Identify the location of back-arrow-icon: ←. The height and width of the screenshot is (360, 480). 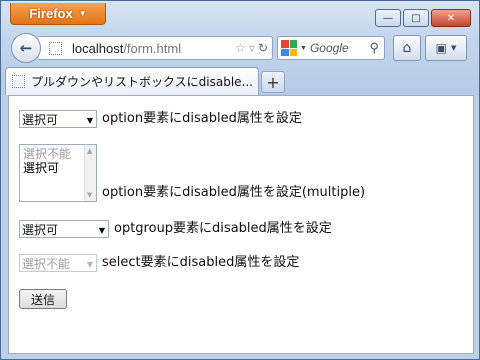
(26, 48).